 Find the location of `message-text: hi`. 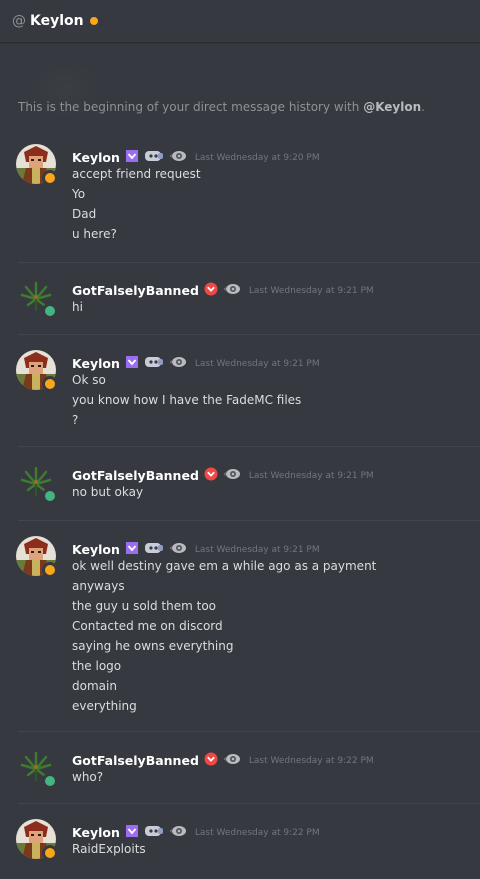

message-text: hi is located at coordinates (77, 307).